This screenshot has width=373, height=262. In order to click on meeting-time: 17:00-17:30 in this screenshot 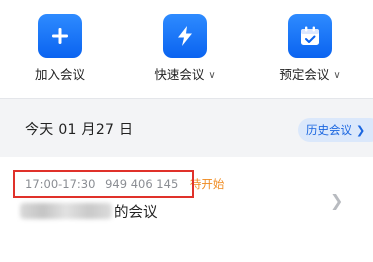, I will do `click(60, 184)`.